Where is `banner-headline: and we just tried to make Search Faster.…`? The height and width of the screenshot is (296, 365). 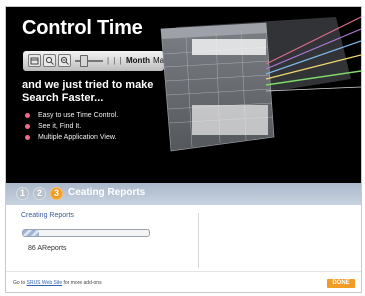
banner-headline: and we just tried to make Search Faster.… is located at coordinates (88, 91).